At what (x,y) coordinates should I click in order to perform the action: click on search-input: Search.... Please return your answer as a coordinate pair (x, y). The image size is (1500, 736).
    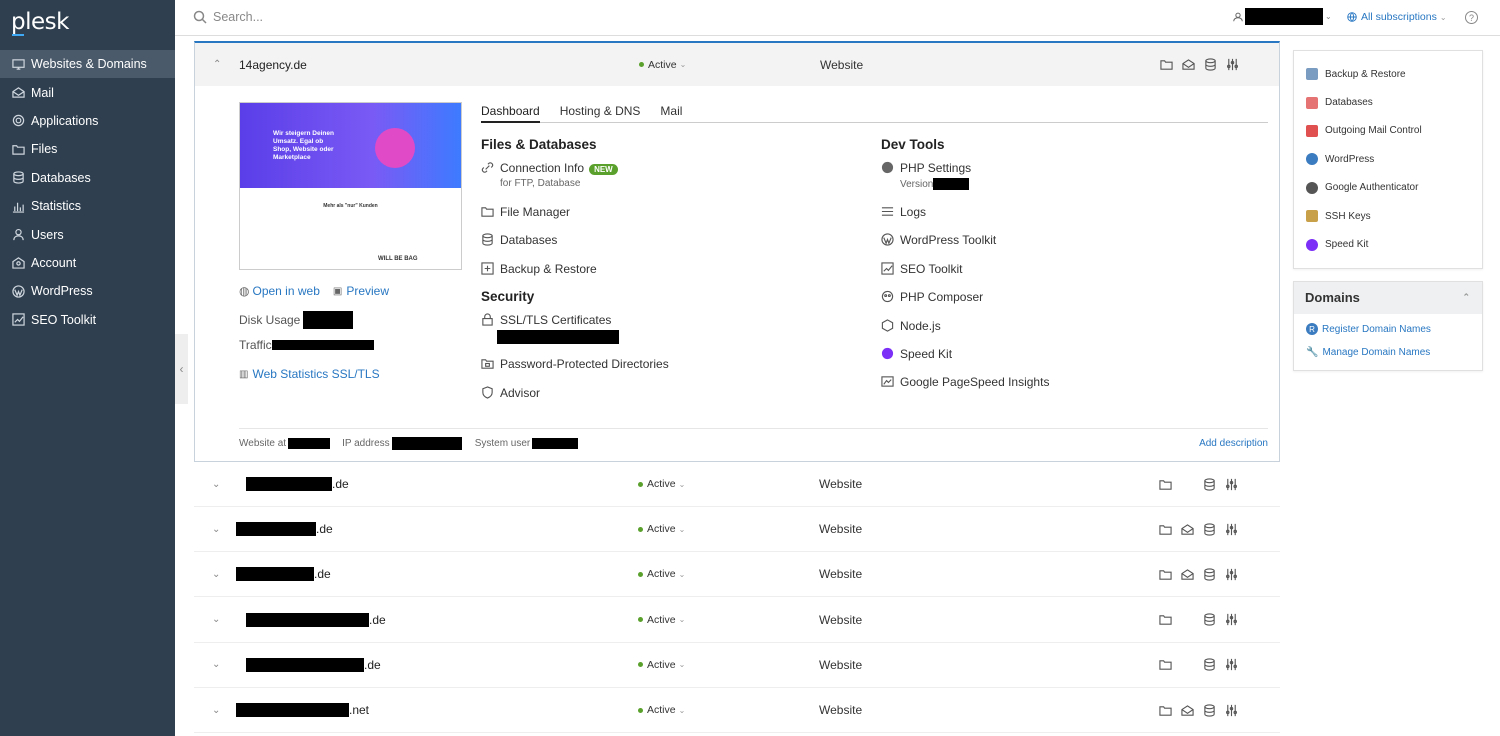
    Looking at the image, I should click on (238, 17).